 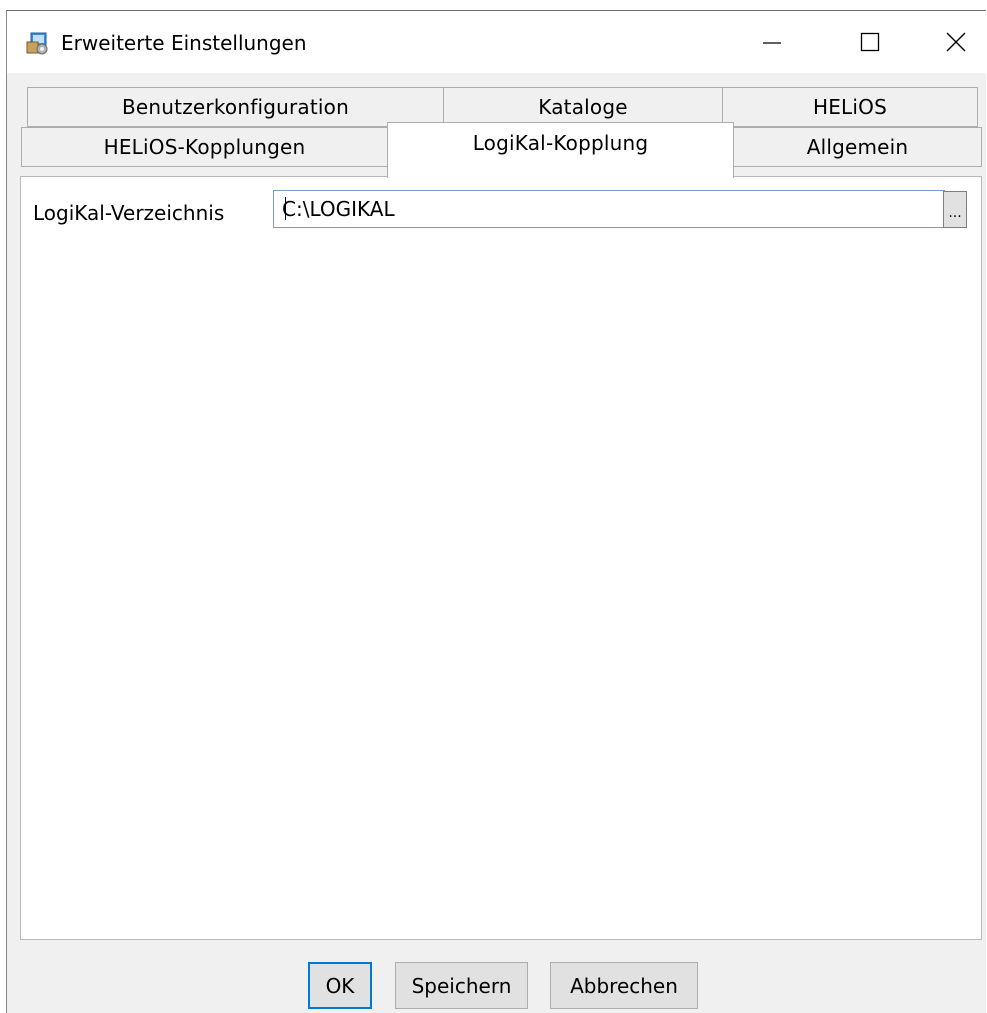 I want to click on minimize-button, so click(x=772, y=42).